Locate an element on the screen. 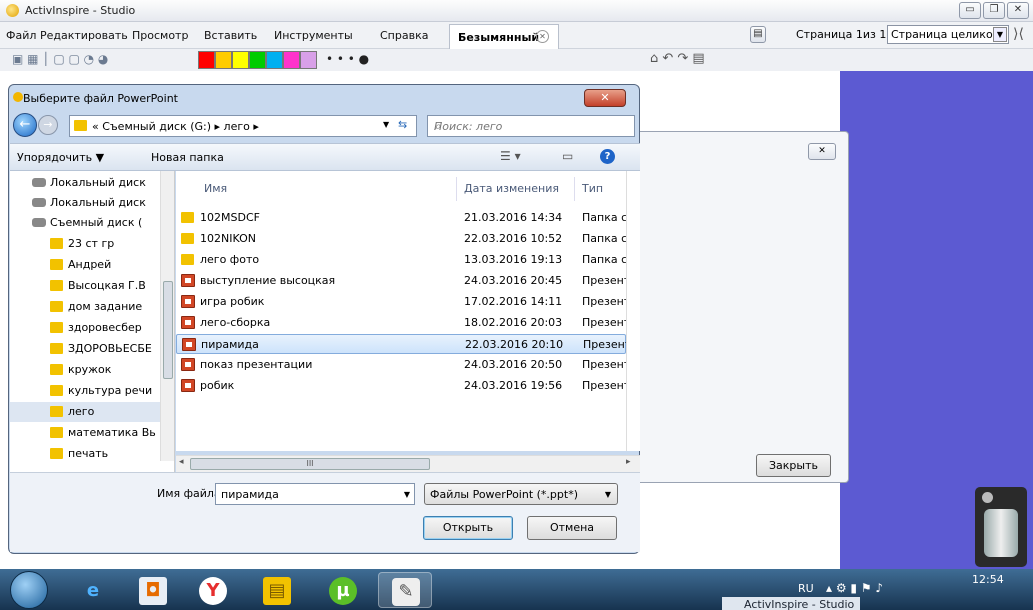 The width and height of the screenshot is (1033, 610). command-bar: Упорядочить ▼ Новая папка ☰ ▾ ▭ ? is located at coordinates (325, 157).